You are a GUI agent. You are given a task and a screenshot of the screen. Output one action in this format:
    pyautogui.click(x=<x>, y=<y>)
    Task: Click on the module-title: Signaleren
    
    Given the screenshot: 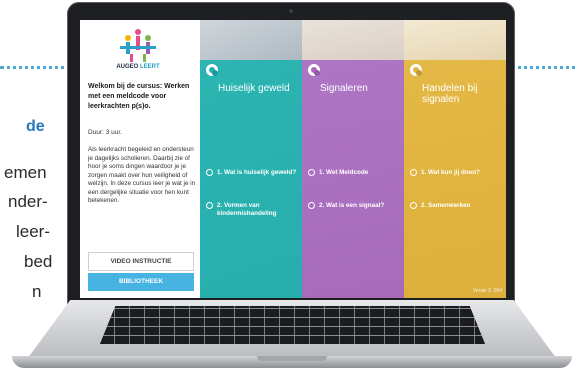 What is the action you would take?
    pyautogui.click(x=344, y=88)
    